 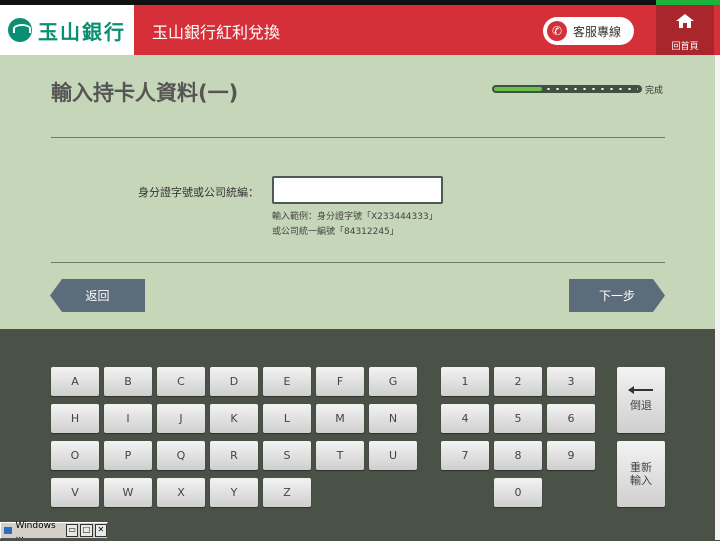 I want to click on reset-label-line1: 重新, so click(x=641, y=467).